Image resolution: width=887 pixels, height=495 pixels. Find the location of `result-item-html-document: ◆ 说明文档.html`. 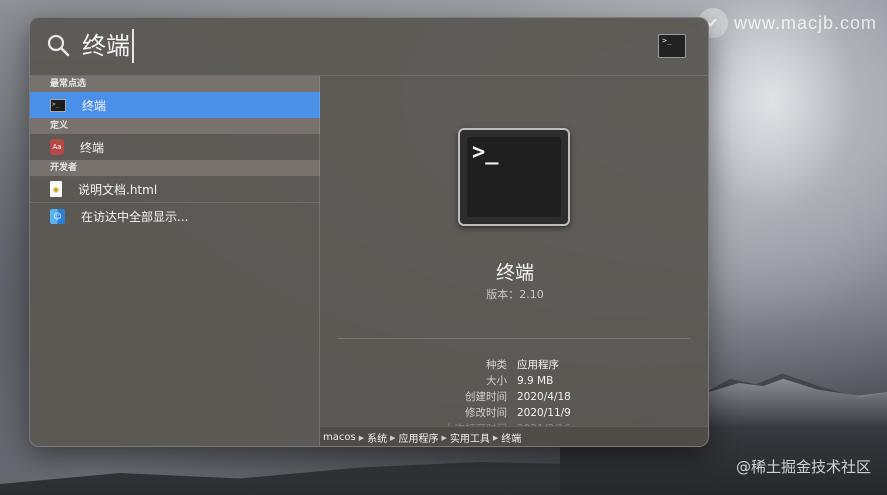

result-item-html-document: ◆ 说明文档.html is located at coordinates (175, 189).